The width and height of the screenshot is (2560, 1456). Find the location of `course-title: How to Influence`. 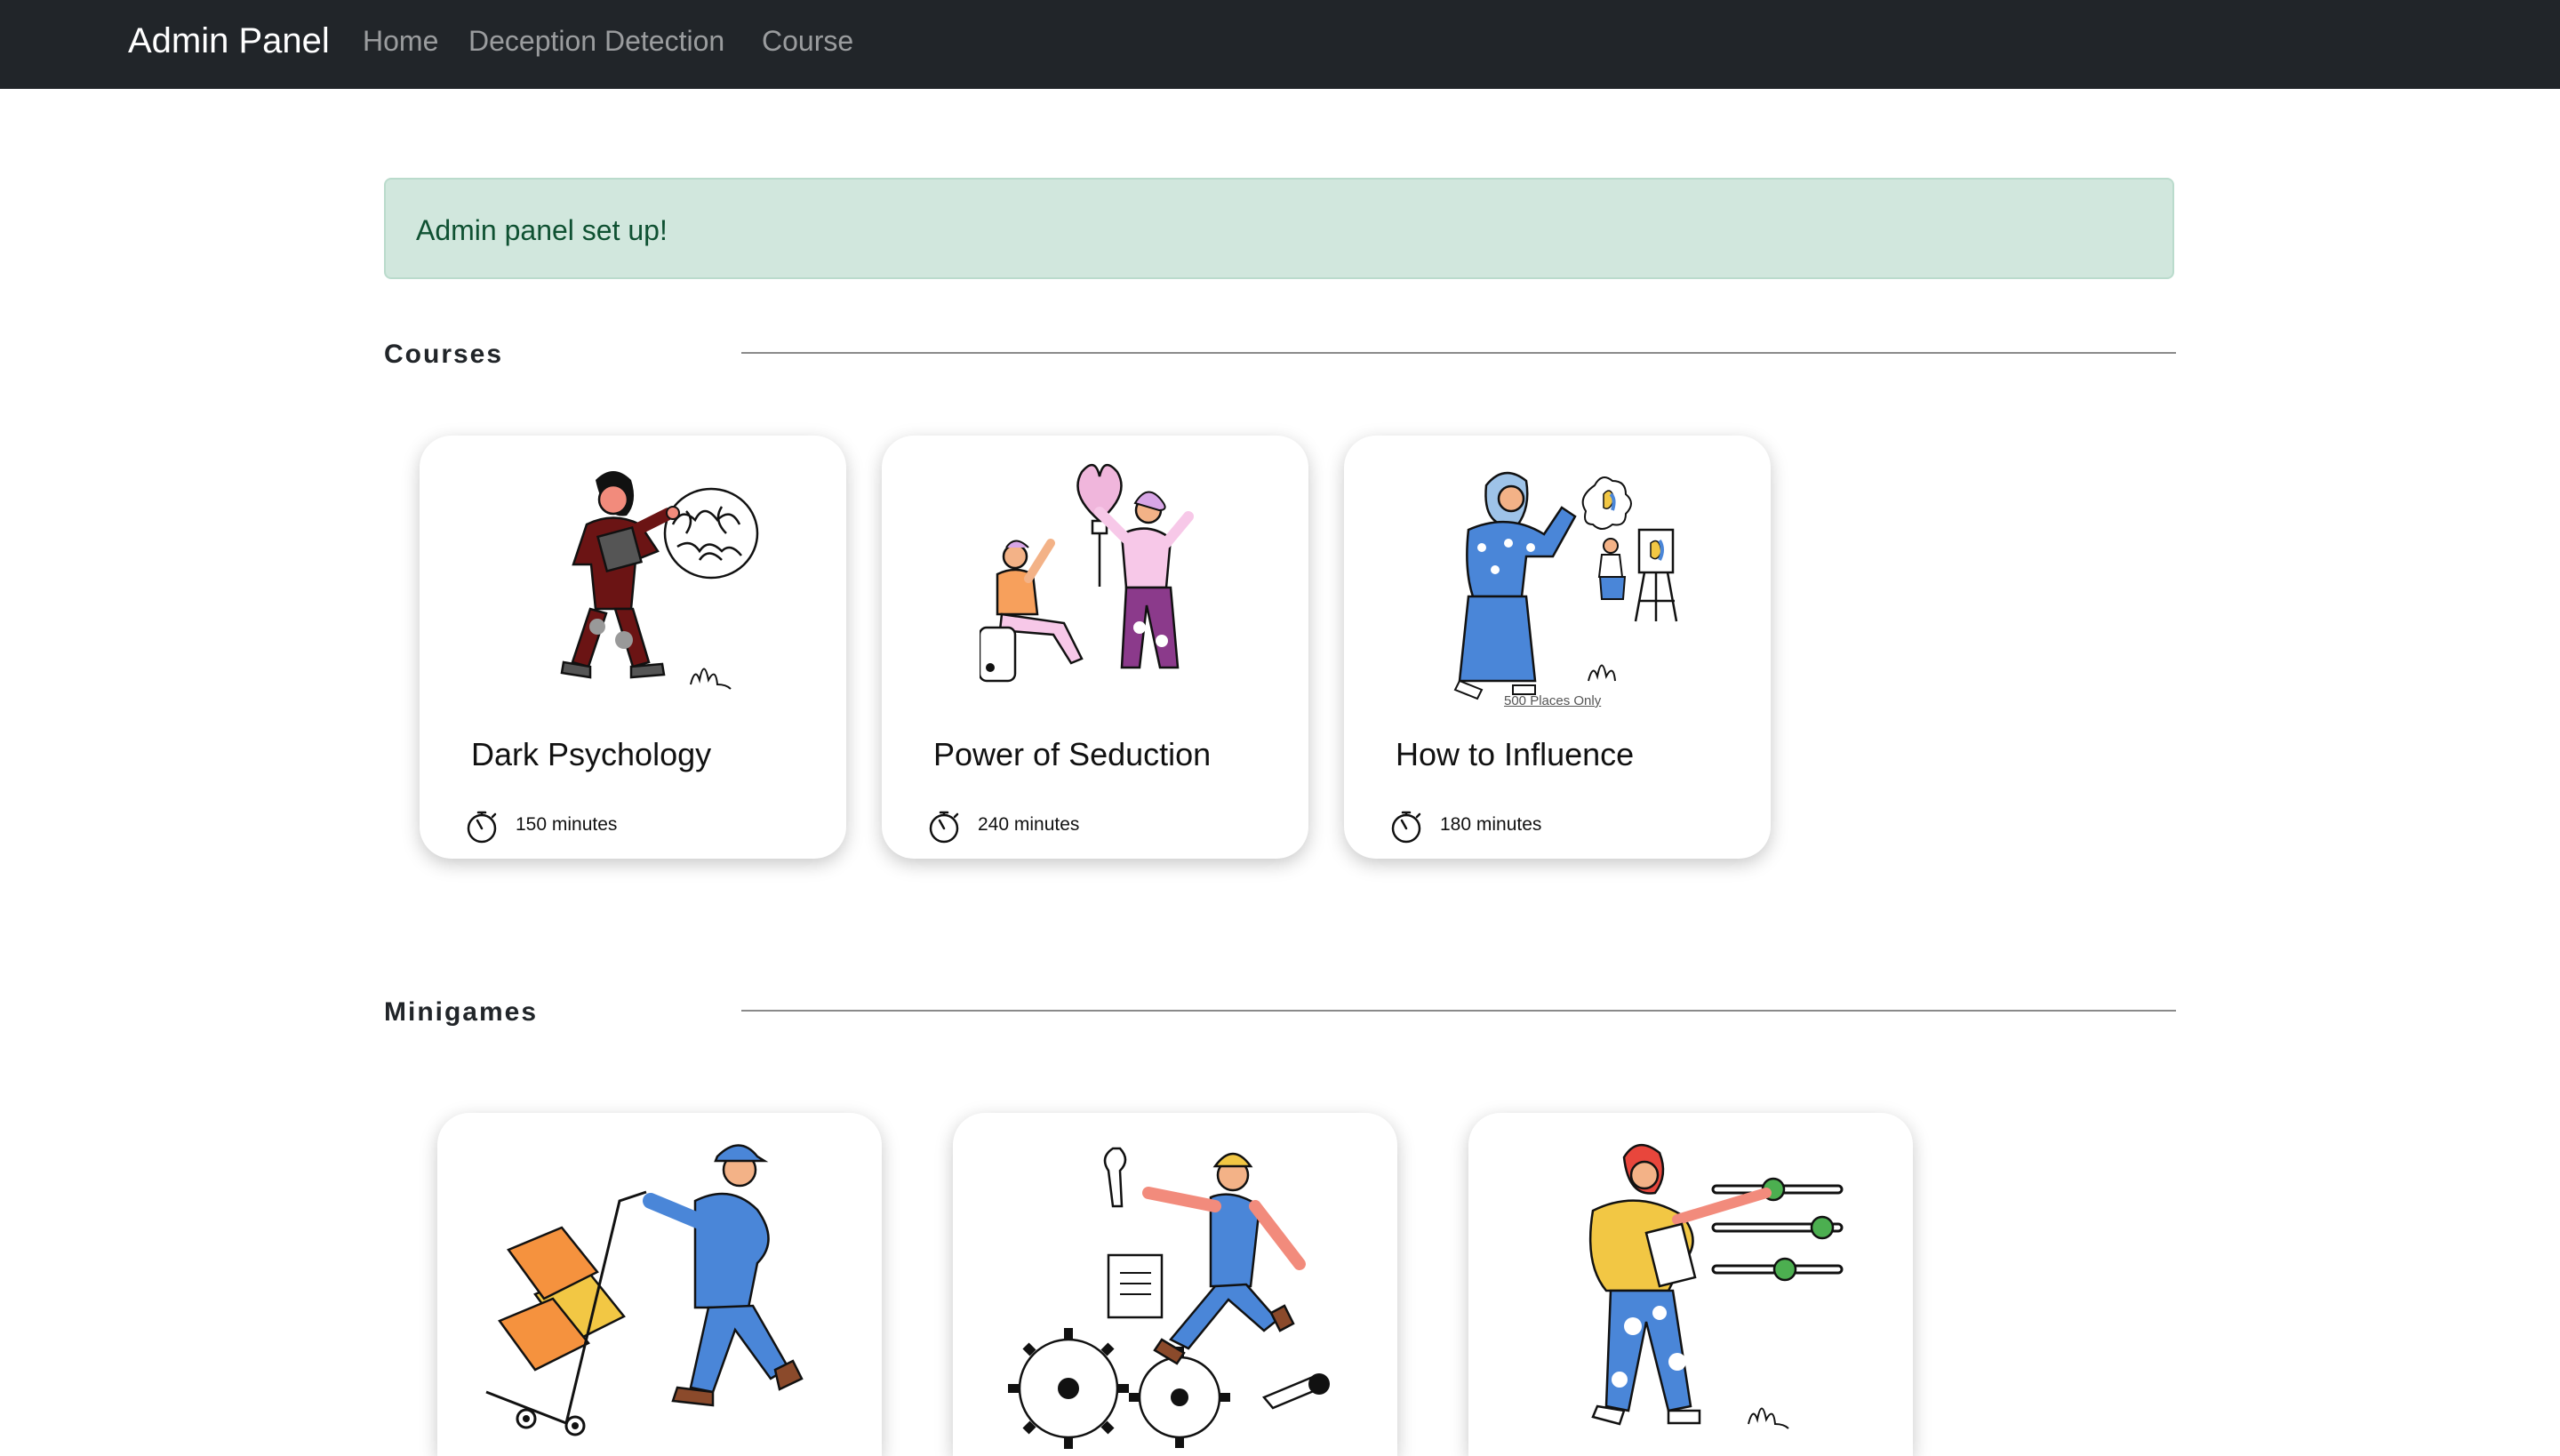

course-title: How to Influence is located at coordinates (1515, 754).